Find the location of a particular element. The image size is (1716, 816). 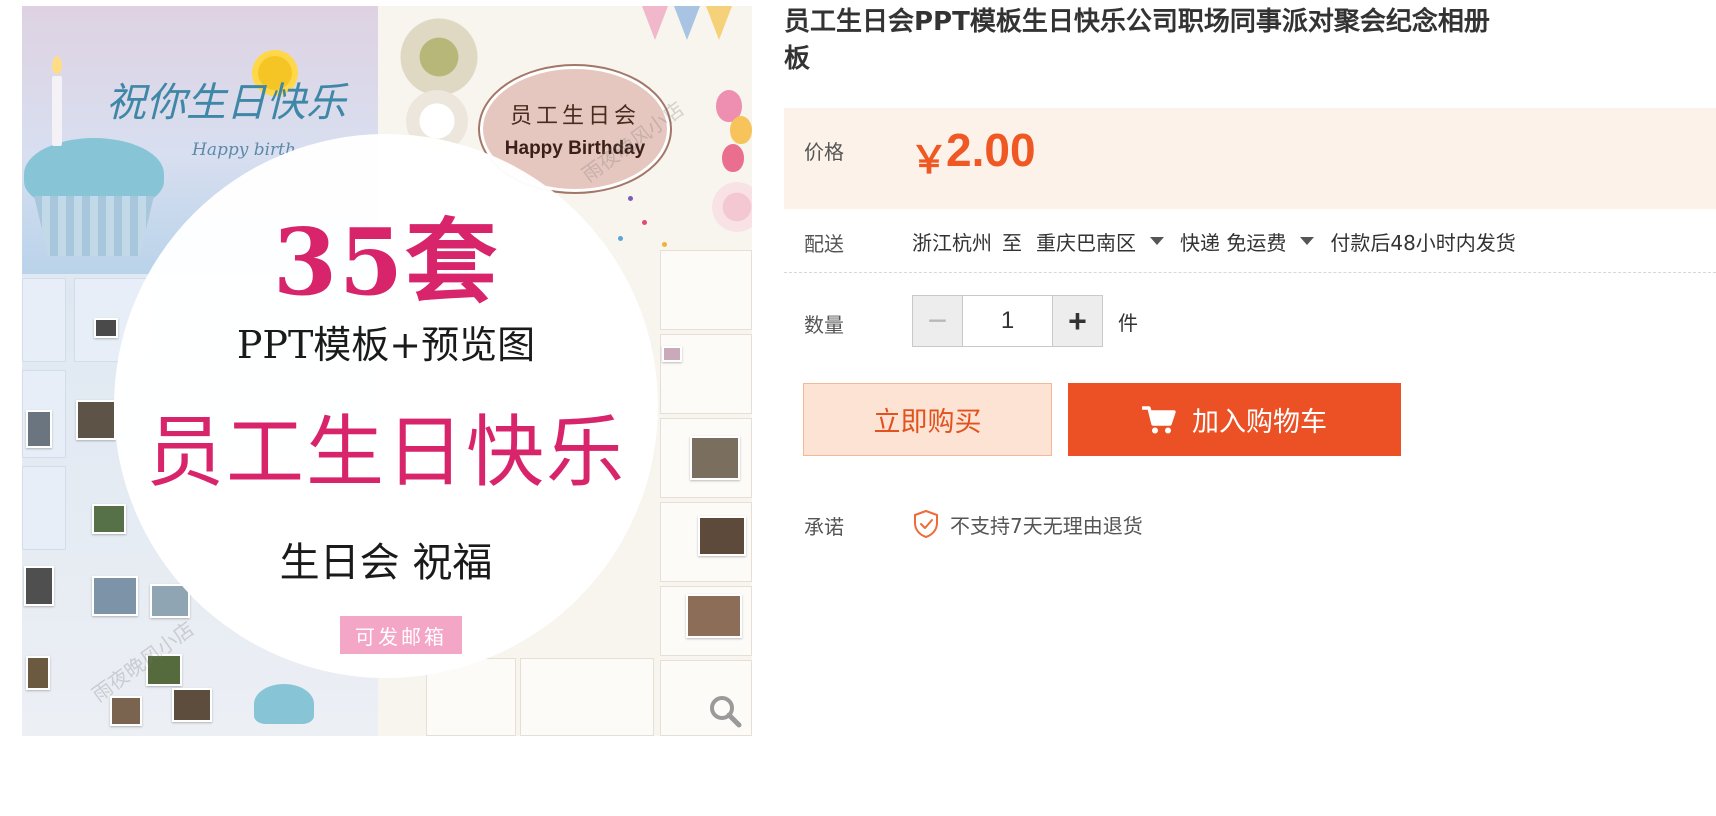

shopping-cart-icon is located at coordinates (1159, 419).